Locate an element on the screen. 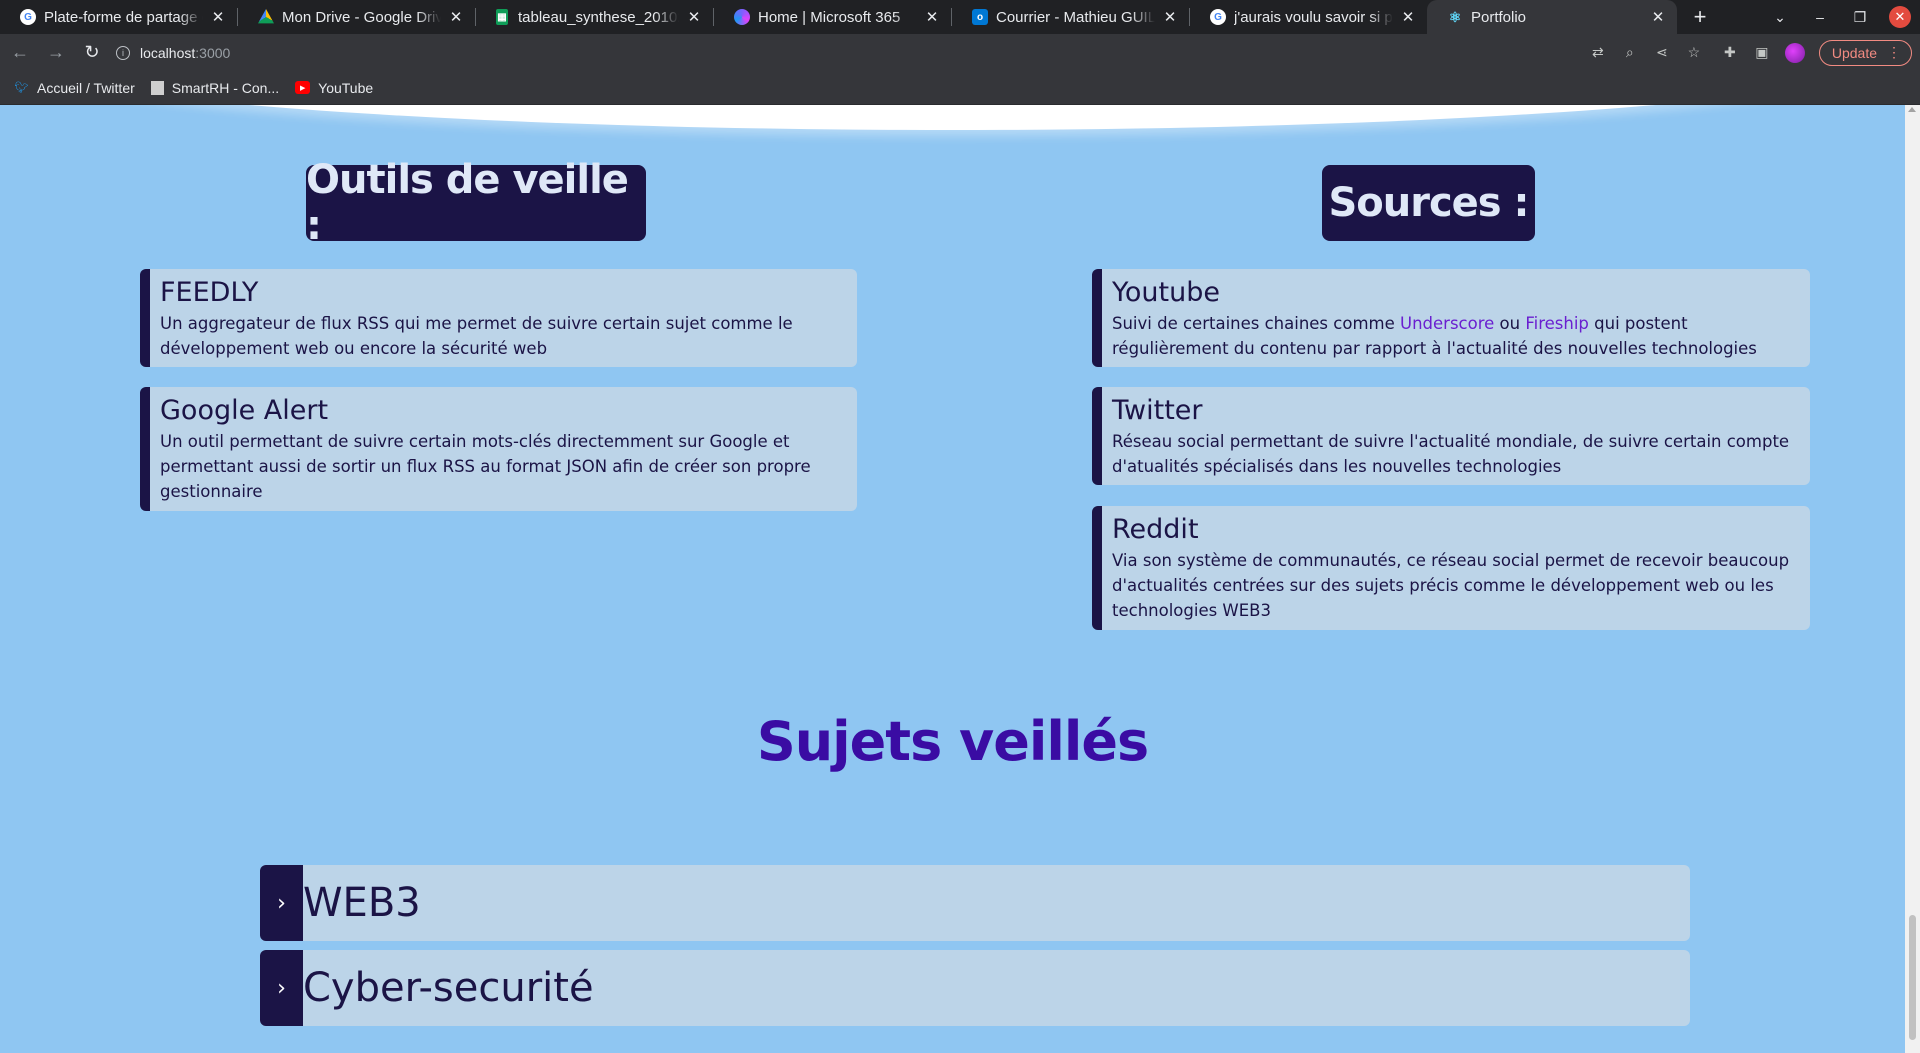 The image size is (1920, 1053). back-icon: ← is located at coordinates (20, 53).